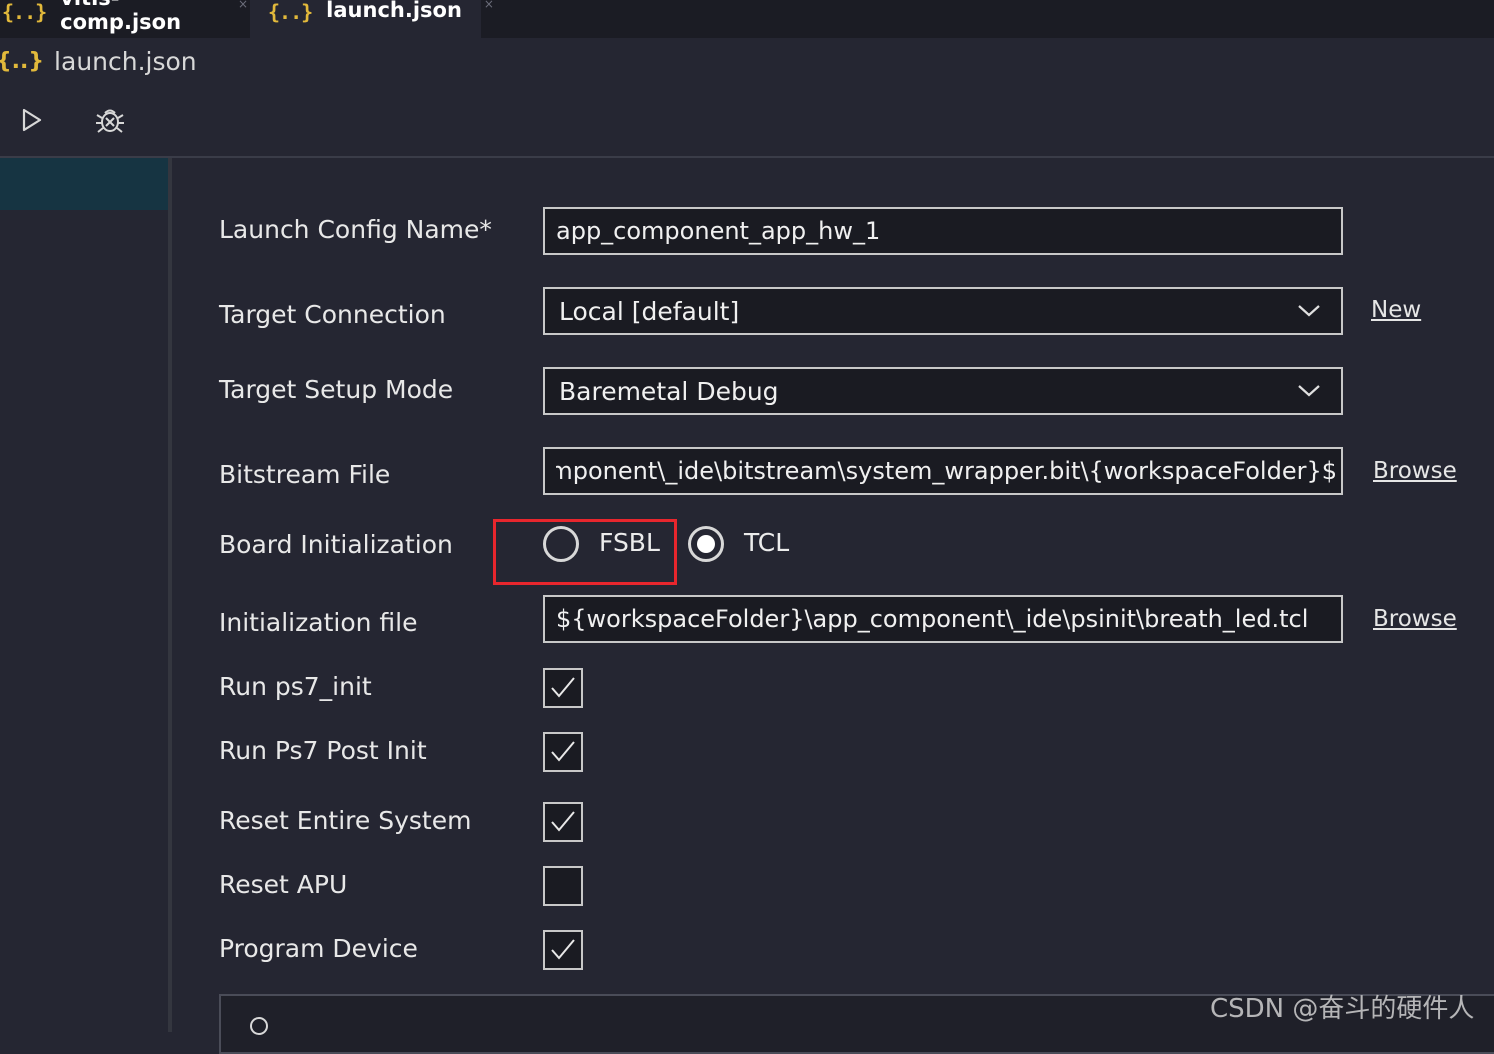 Image resolution: width=1494 pixels, height=1054 pixels. What do you see at coordinates (943, 391) in the screenshot?
I see `target-setup-mode-select: Baremetal Debug` at bounding box center [943, 391].